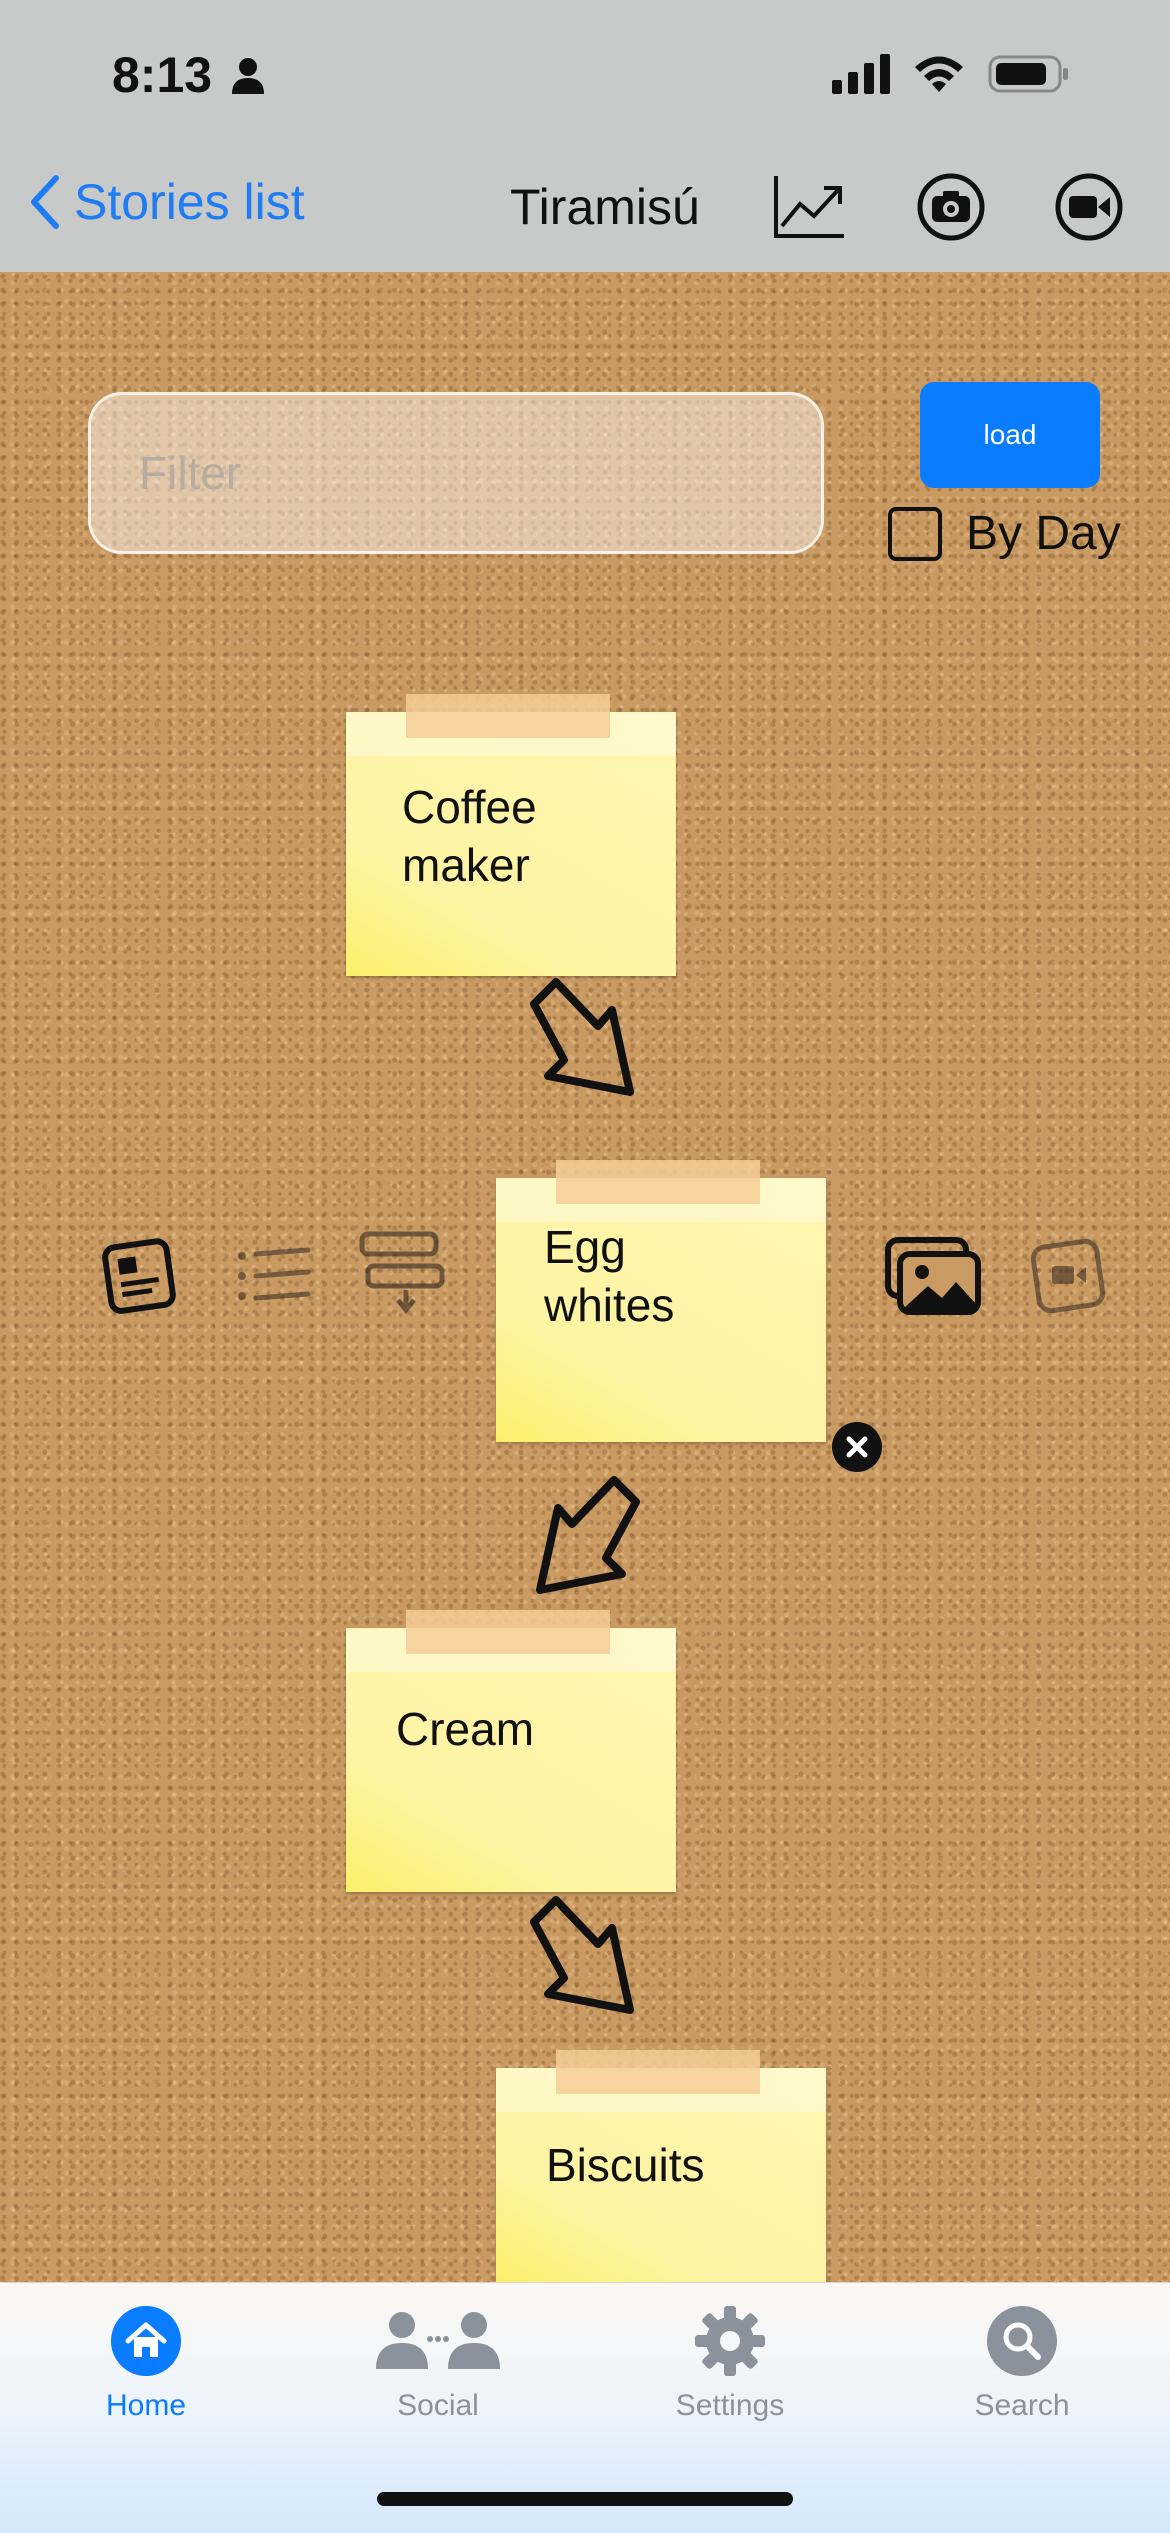 This screenshot has width=1170, height=2533. What do you see at coordinates (625, 2165) in the screenshot?
I see `note-text: Biscuits` at bounding box center [625, 2165].